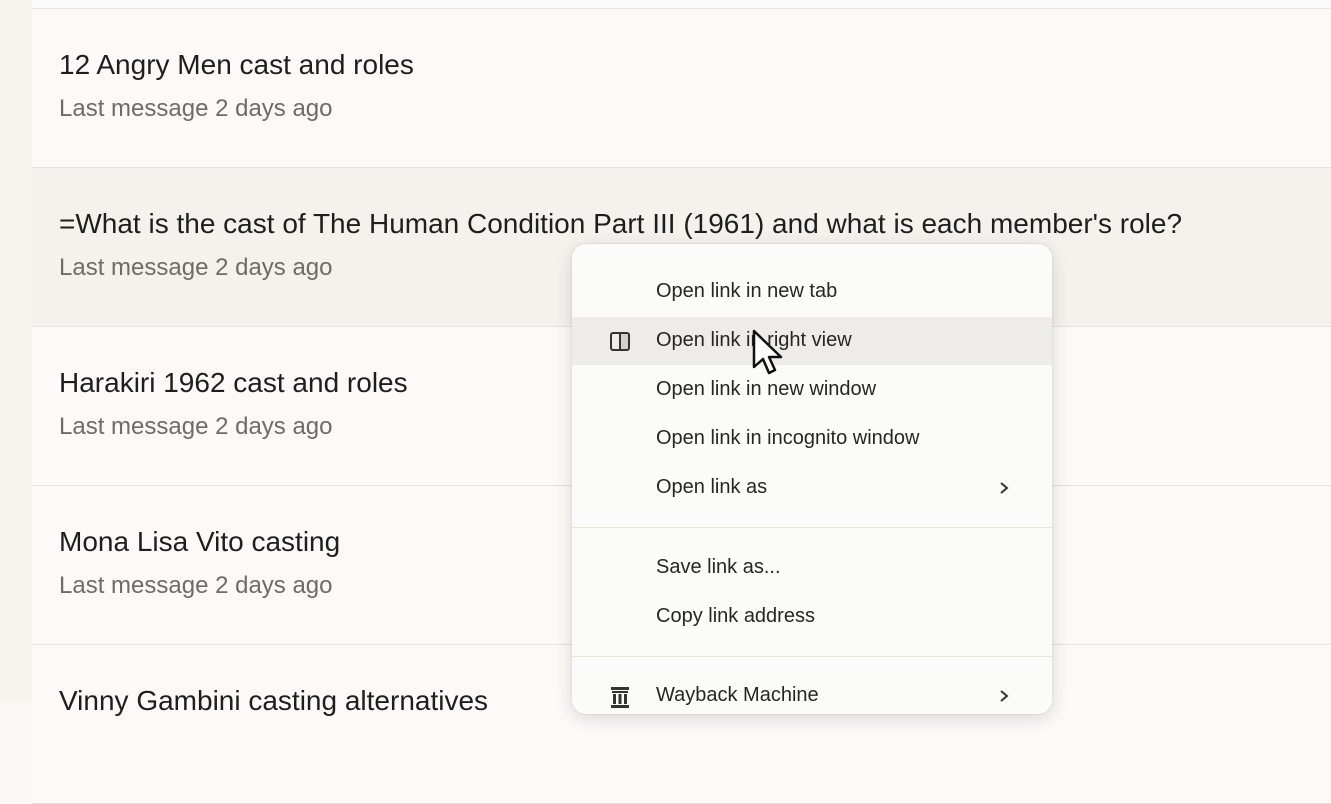 The image size is (1331, 804). I want to click on menu-item-copy-link: Copy link address, so click(812, 617).